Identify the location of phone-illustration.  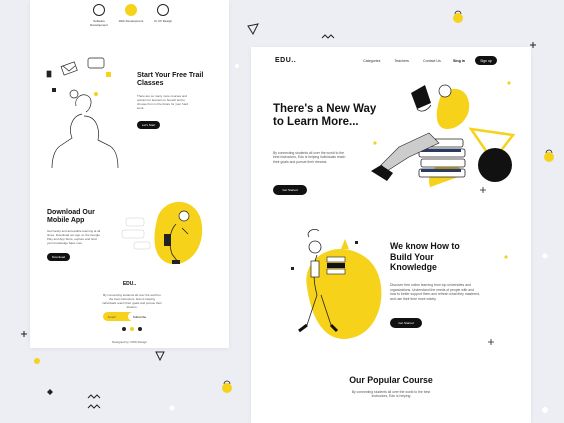
(162, 233).